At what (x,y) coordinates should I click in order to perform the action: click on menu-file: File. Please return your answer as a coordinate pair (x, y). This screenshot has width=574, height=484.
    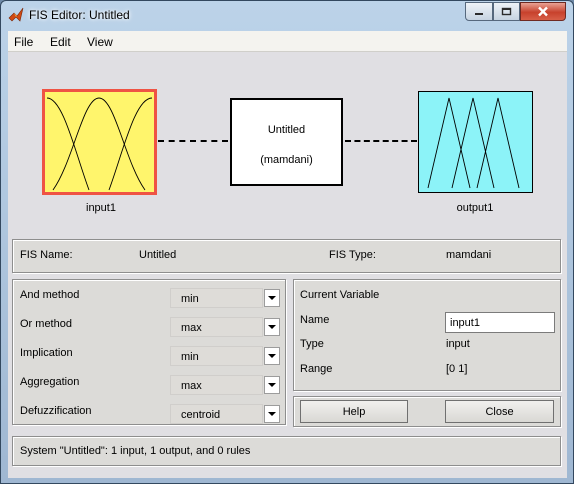
    Looking at the image, I should click on (23, 42).